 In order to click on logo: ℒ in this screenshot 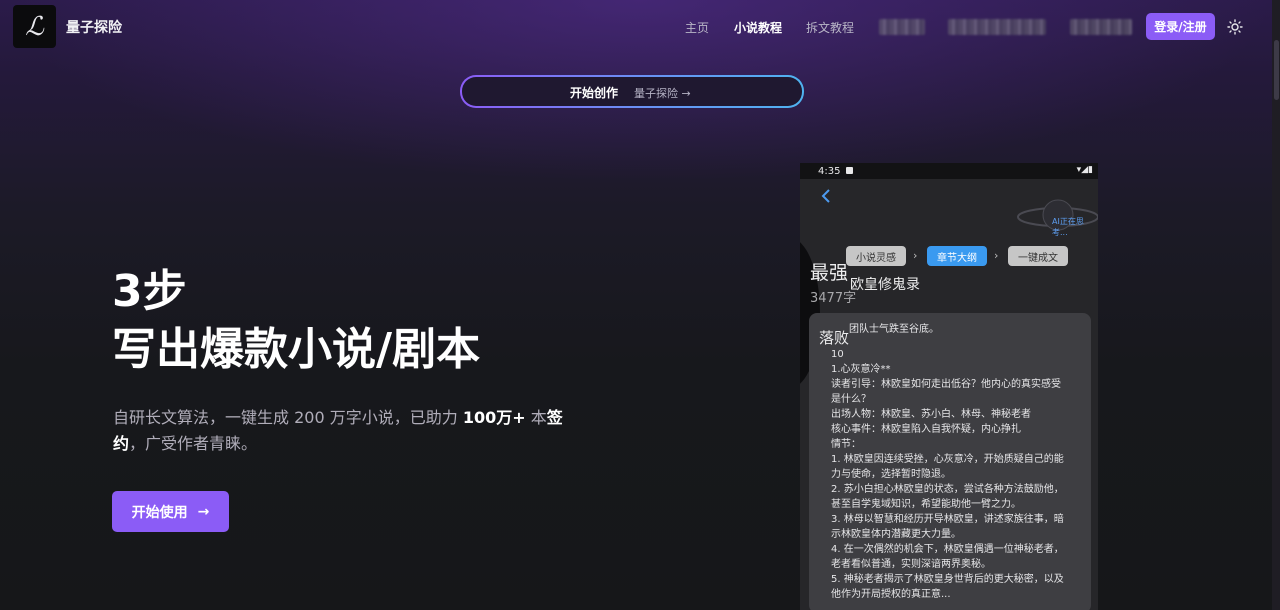, I will do `click(34, 26)`.